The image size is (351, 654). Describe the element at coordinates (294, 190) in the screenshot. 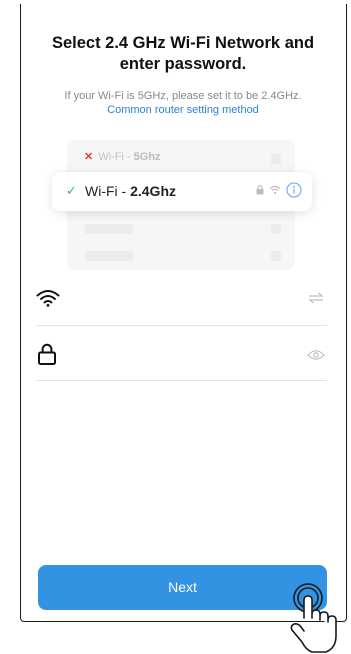

I see `info-icon` at that location.